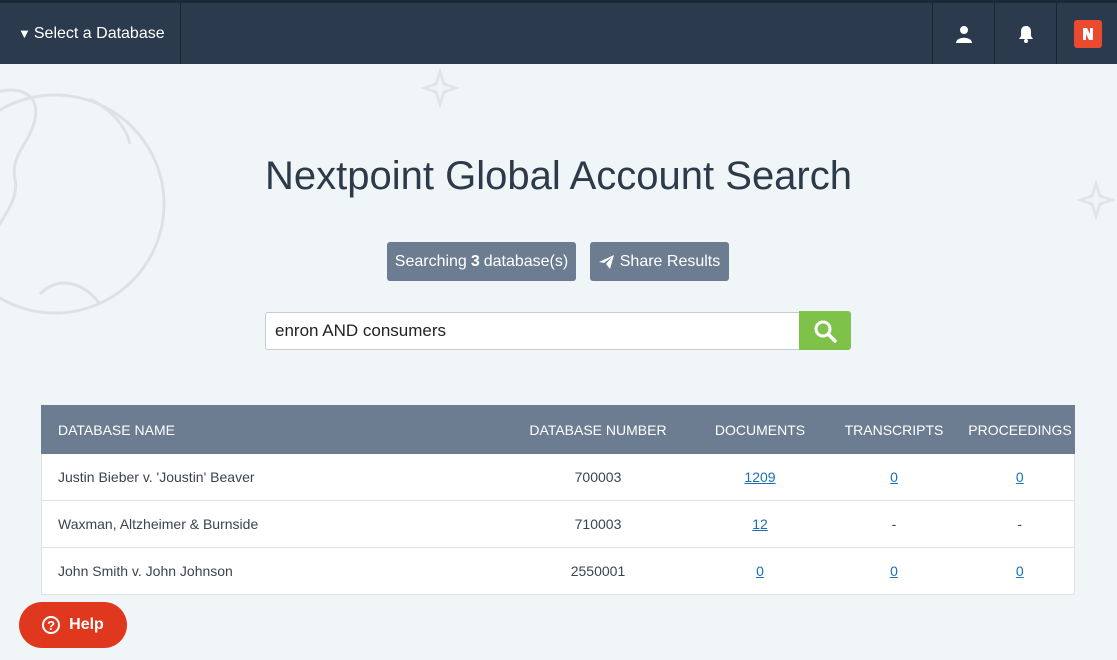 This screenshot has height=660, width=1117. Describe the element at coordinates (1020, 429) in the screenshot. I see `header-proceedings: PROCEEDINGS` at that location.